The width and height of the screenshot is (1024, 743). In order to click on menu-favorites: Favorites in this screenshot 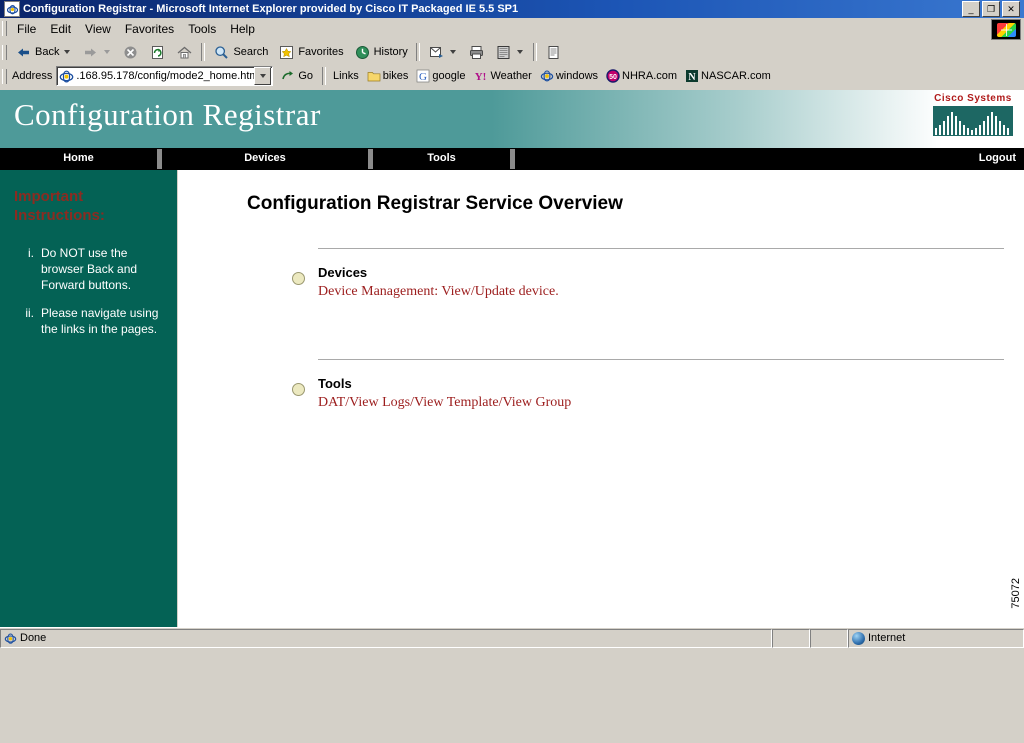, I will do `click(149, 29)`.